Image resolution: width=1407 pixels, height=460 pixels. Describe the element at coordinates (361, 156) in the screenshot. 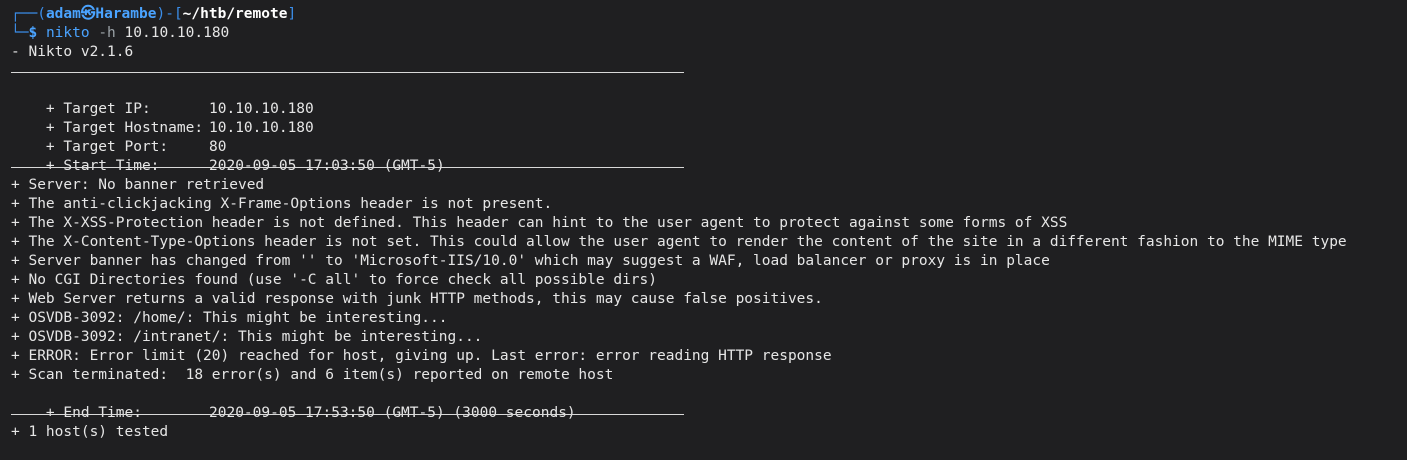

I see `start-time-row: + Start Time: 2020-09-05 17:03:50 (GMT-5)` at that location.